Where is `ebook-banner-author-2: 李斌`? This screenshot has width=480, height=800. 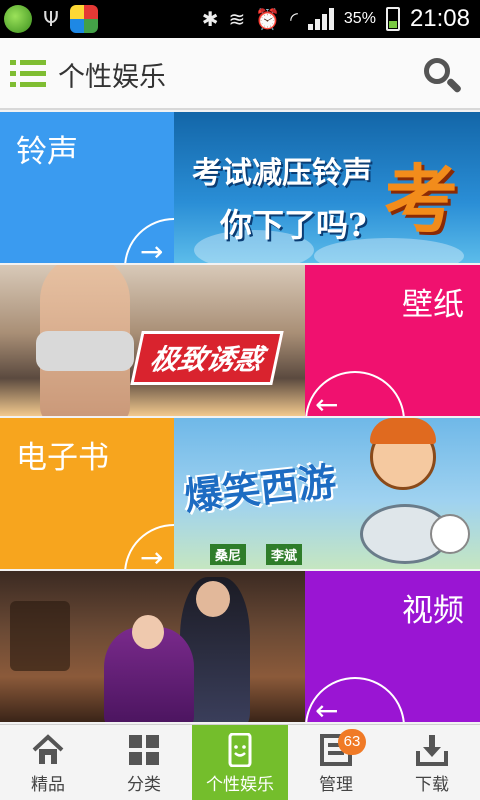 ebook-banner-author-2: 李斌 is located at coordinates (284, 554).